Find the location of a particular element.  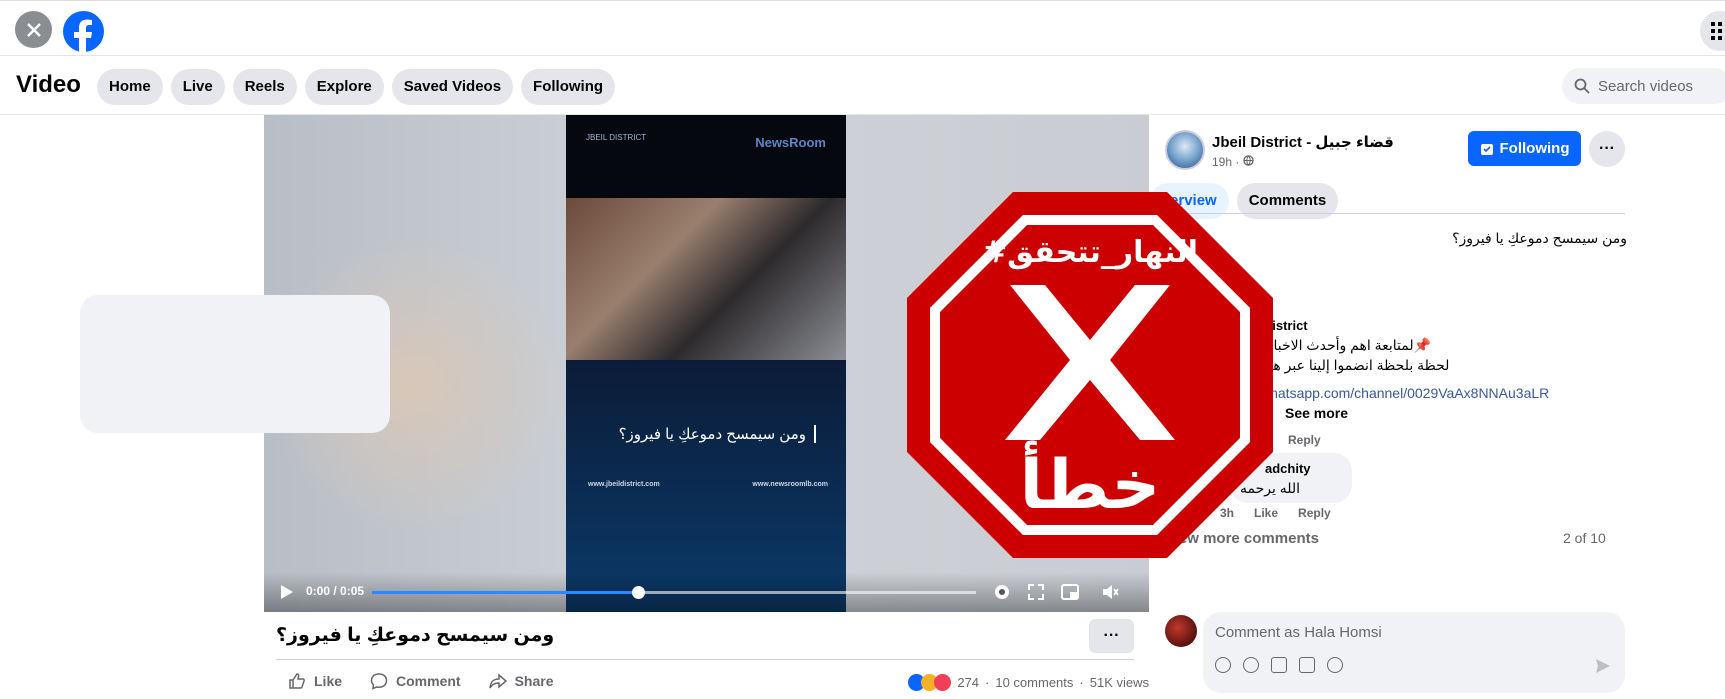

comment-link: whatsapp.com/channel/0029VaAx8NNAu3aLR is located at coordinates (1404, 393).